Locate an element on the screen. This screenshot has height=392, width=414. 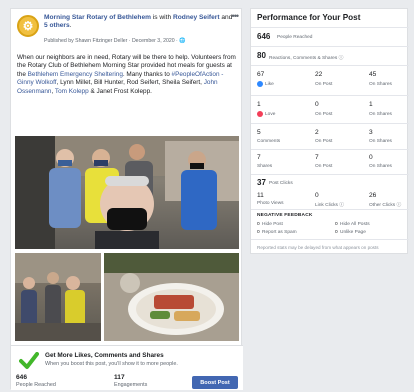
like-on-post-label: On Post is located at coordinates (324, 84).